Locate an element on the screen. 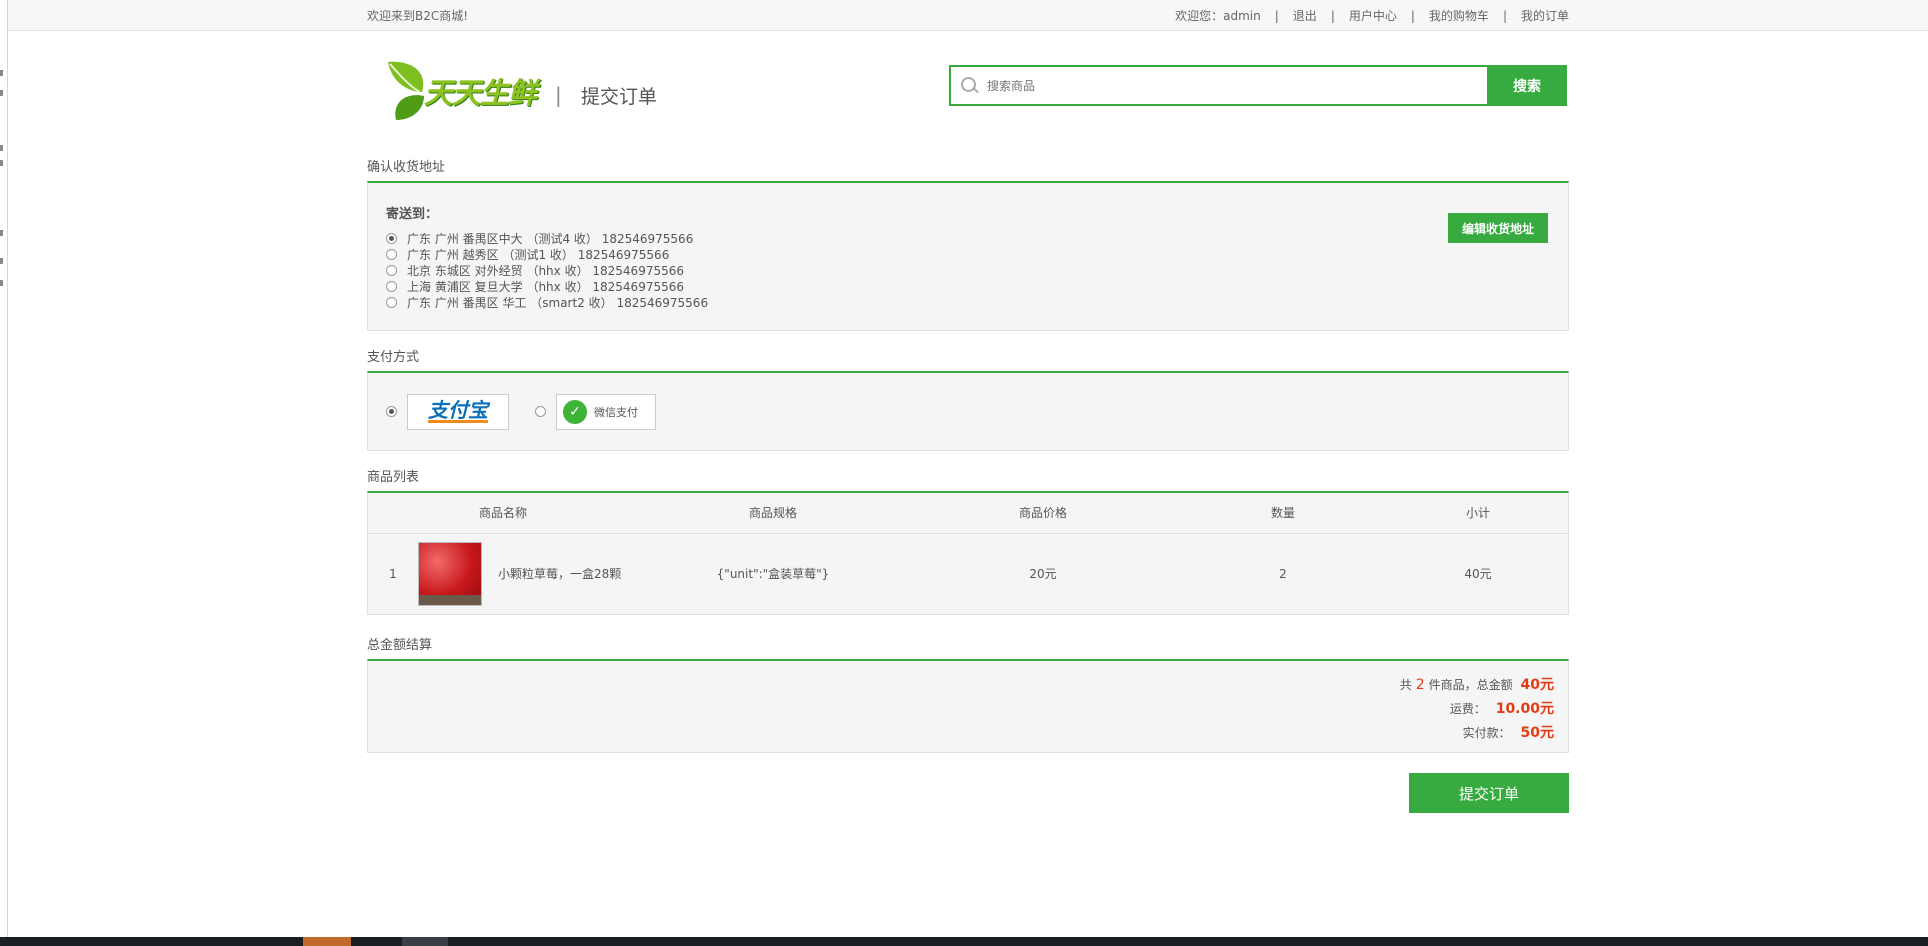 The image size is (1928, 946). shipping-row: 运费： 10.00元 is located at coordinates (968, 709).